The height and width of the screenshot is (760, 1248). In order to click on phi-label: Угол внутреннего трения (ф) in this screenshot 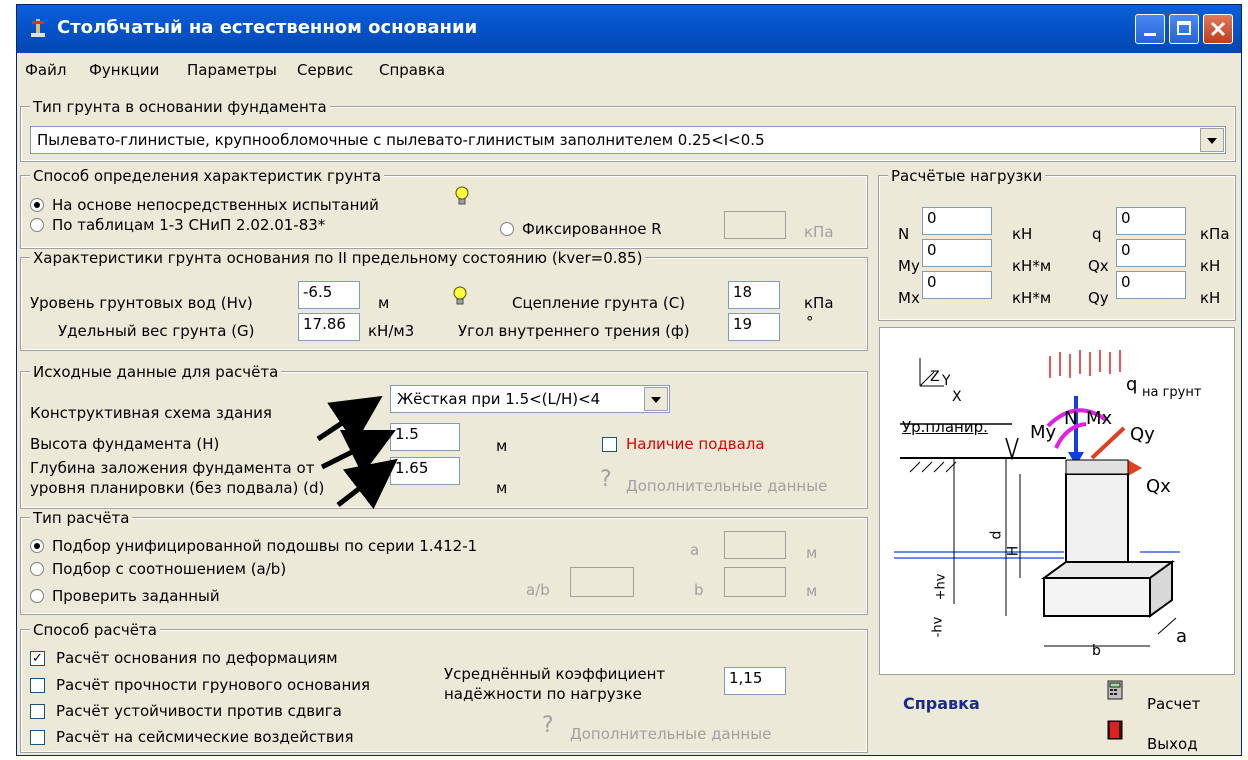, I will do `click(574, 331)`.